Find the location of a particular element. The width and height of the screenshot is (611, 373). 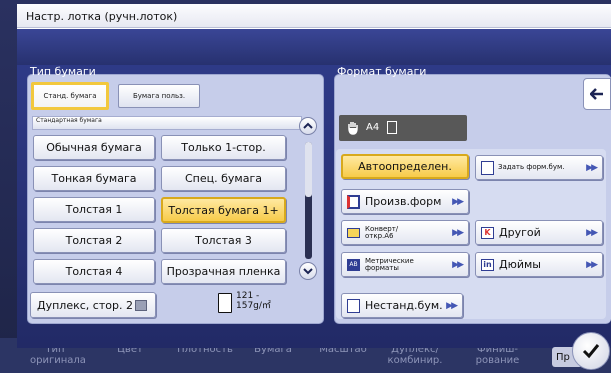

paper-thin-button: Тонкая бумага is located at coordinates (94, 178).